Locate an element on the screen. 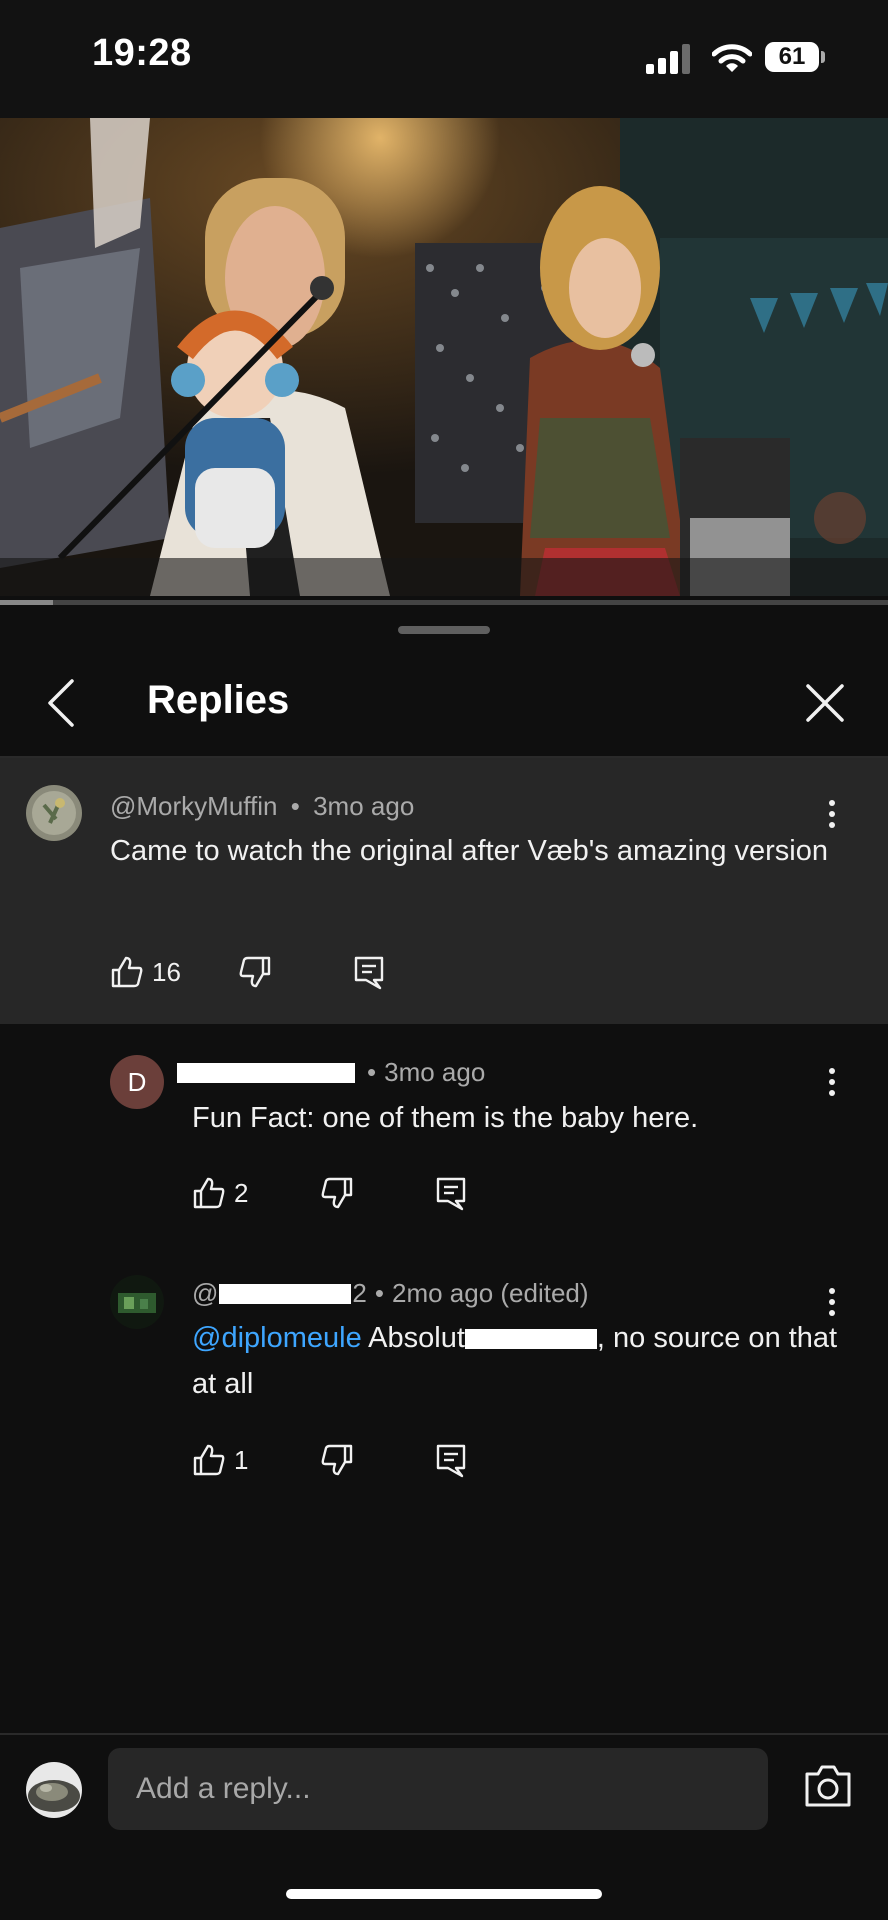 The width and height of the screenshot is (888, 1920). home-indicator is located at coordinates (444, 1894).